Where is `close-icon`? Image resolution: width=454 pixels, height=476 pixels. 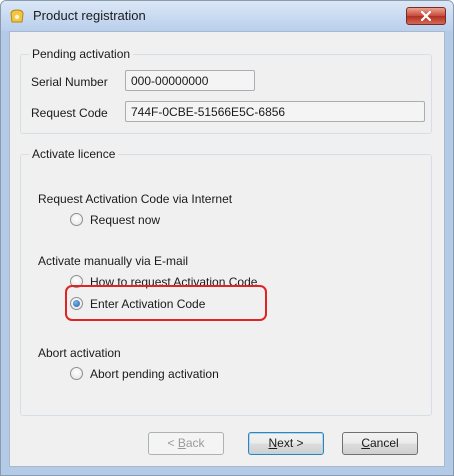
close-icon is located at coordinates (426, 16).